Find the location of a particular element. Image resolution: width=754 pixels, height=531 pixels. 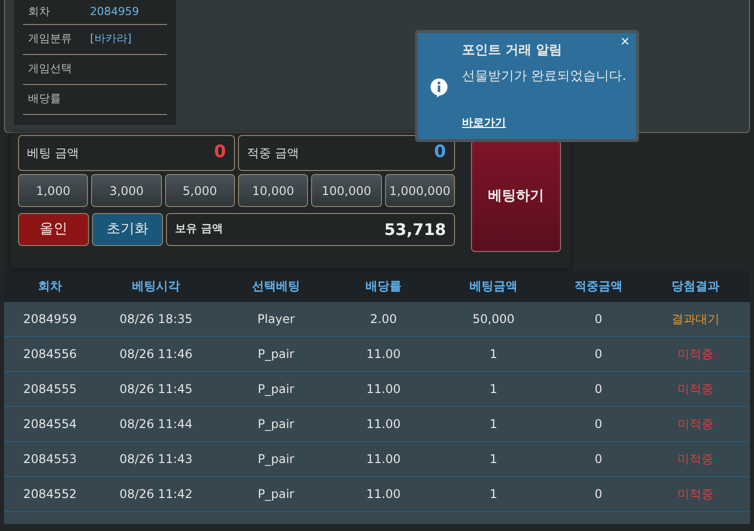

table-cell-text: 08/26 11:45 is located at coordinates (156, 389).